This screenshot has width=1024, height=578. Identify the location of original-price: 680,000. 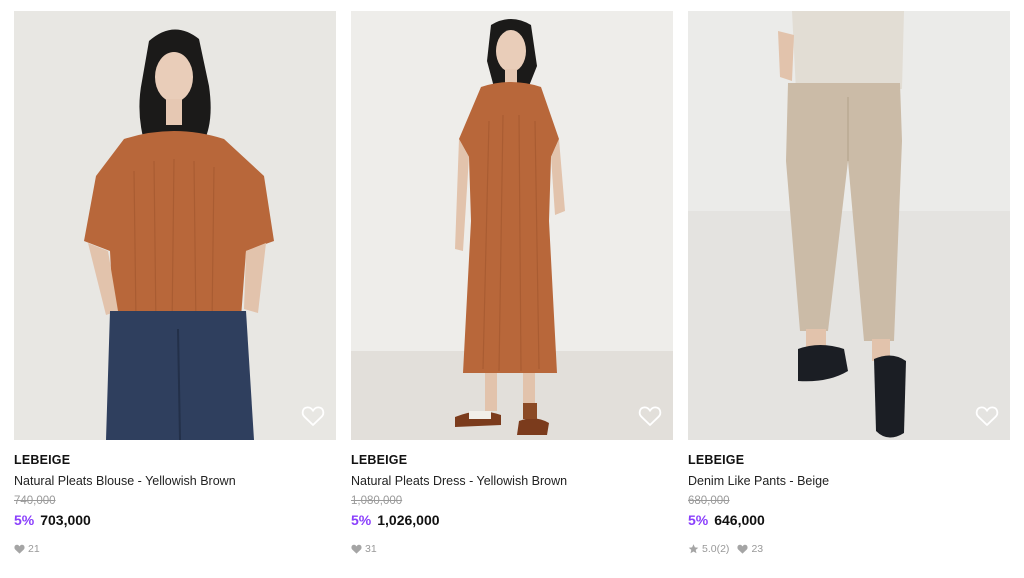
(709, 501).